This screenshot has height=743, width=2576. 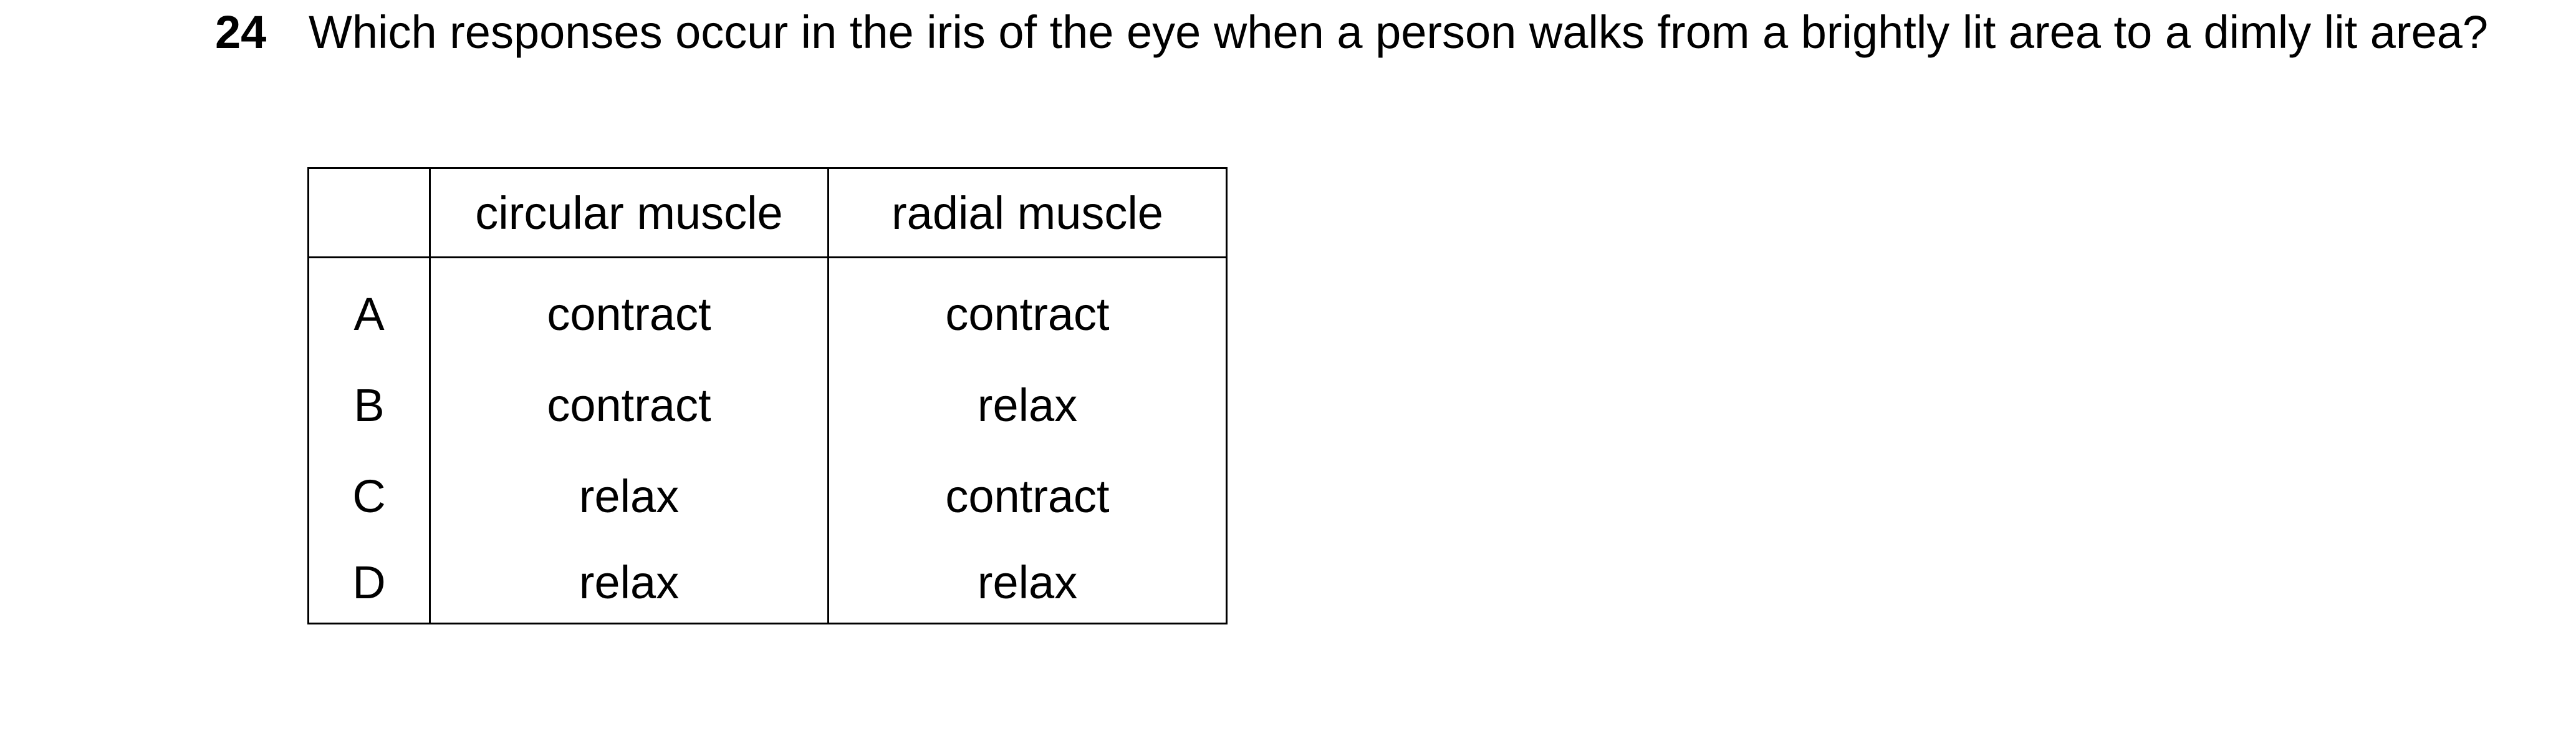 I want to click on table-row-d: D relax relax, so click(x=767, y=582).